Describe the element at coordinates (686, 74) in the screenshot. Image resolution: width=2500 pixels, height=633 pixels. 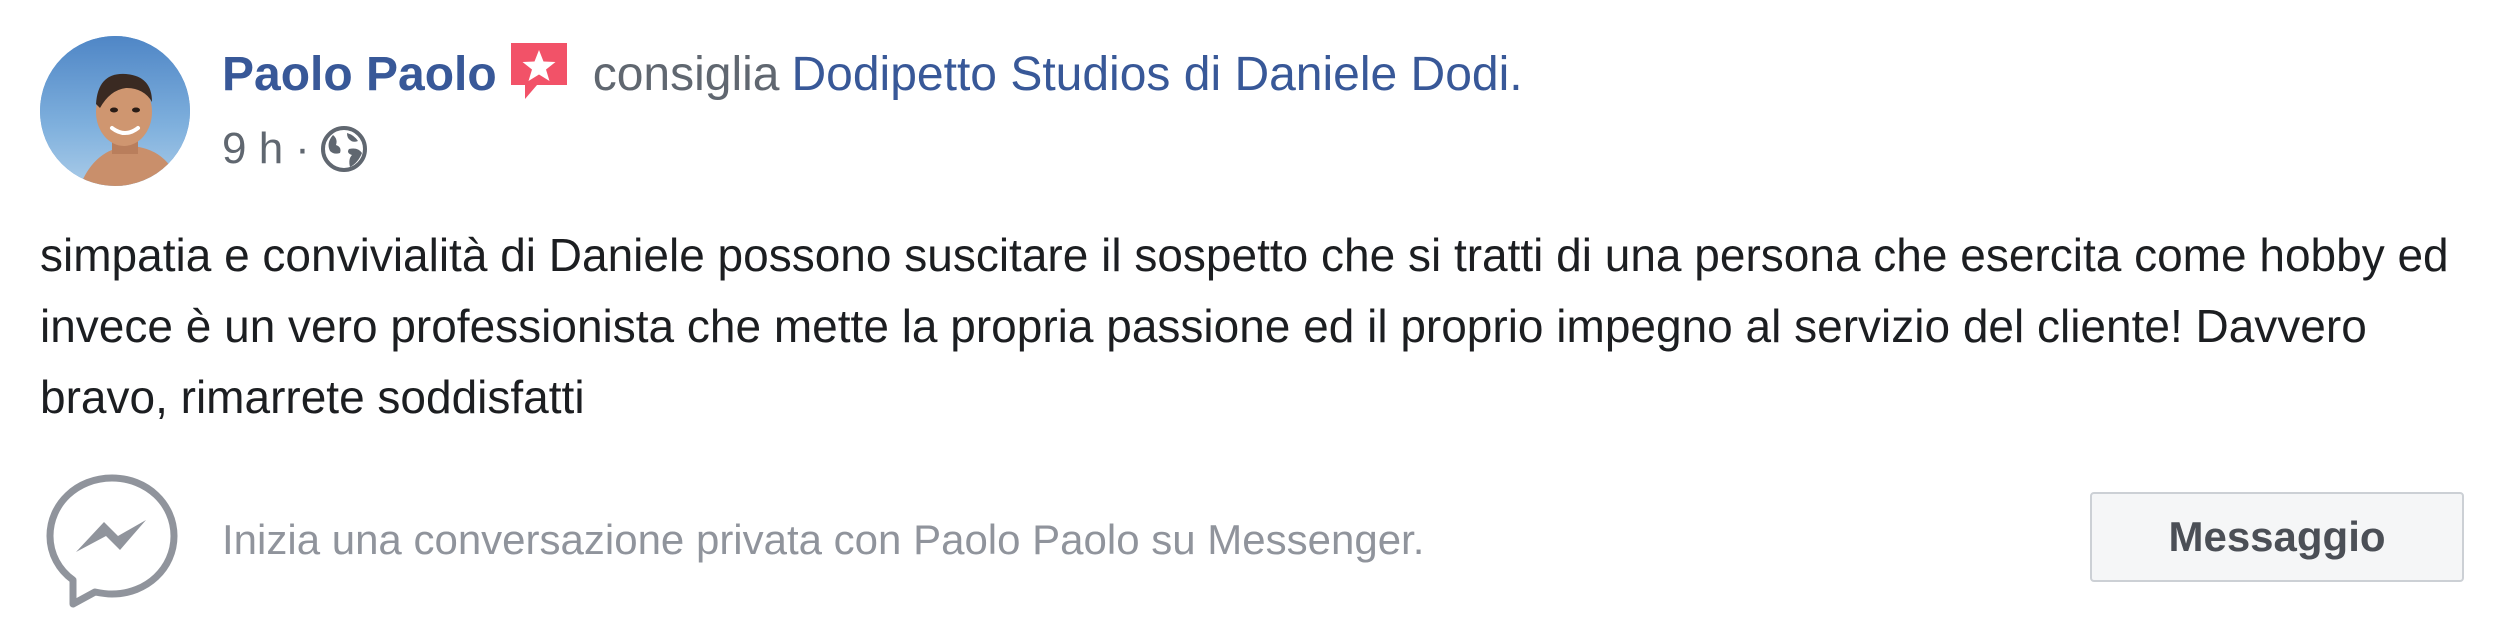
I see `recommends-verb: consiglia` at that location.